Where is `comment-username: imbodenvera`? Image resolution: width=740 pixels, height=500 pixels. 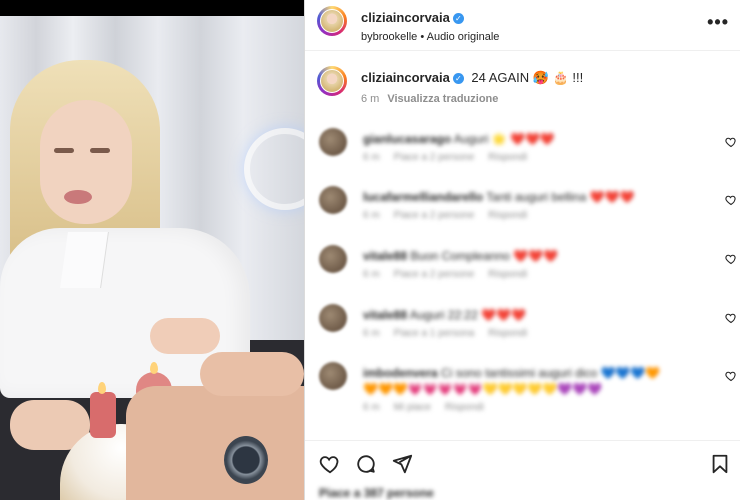
comment-username: imbodenvera is located at coordinates (400, 373).